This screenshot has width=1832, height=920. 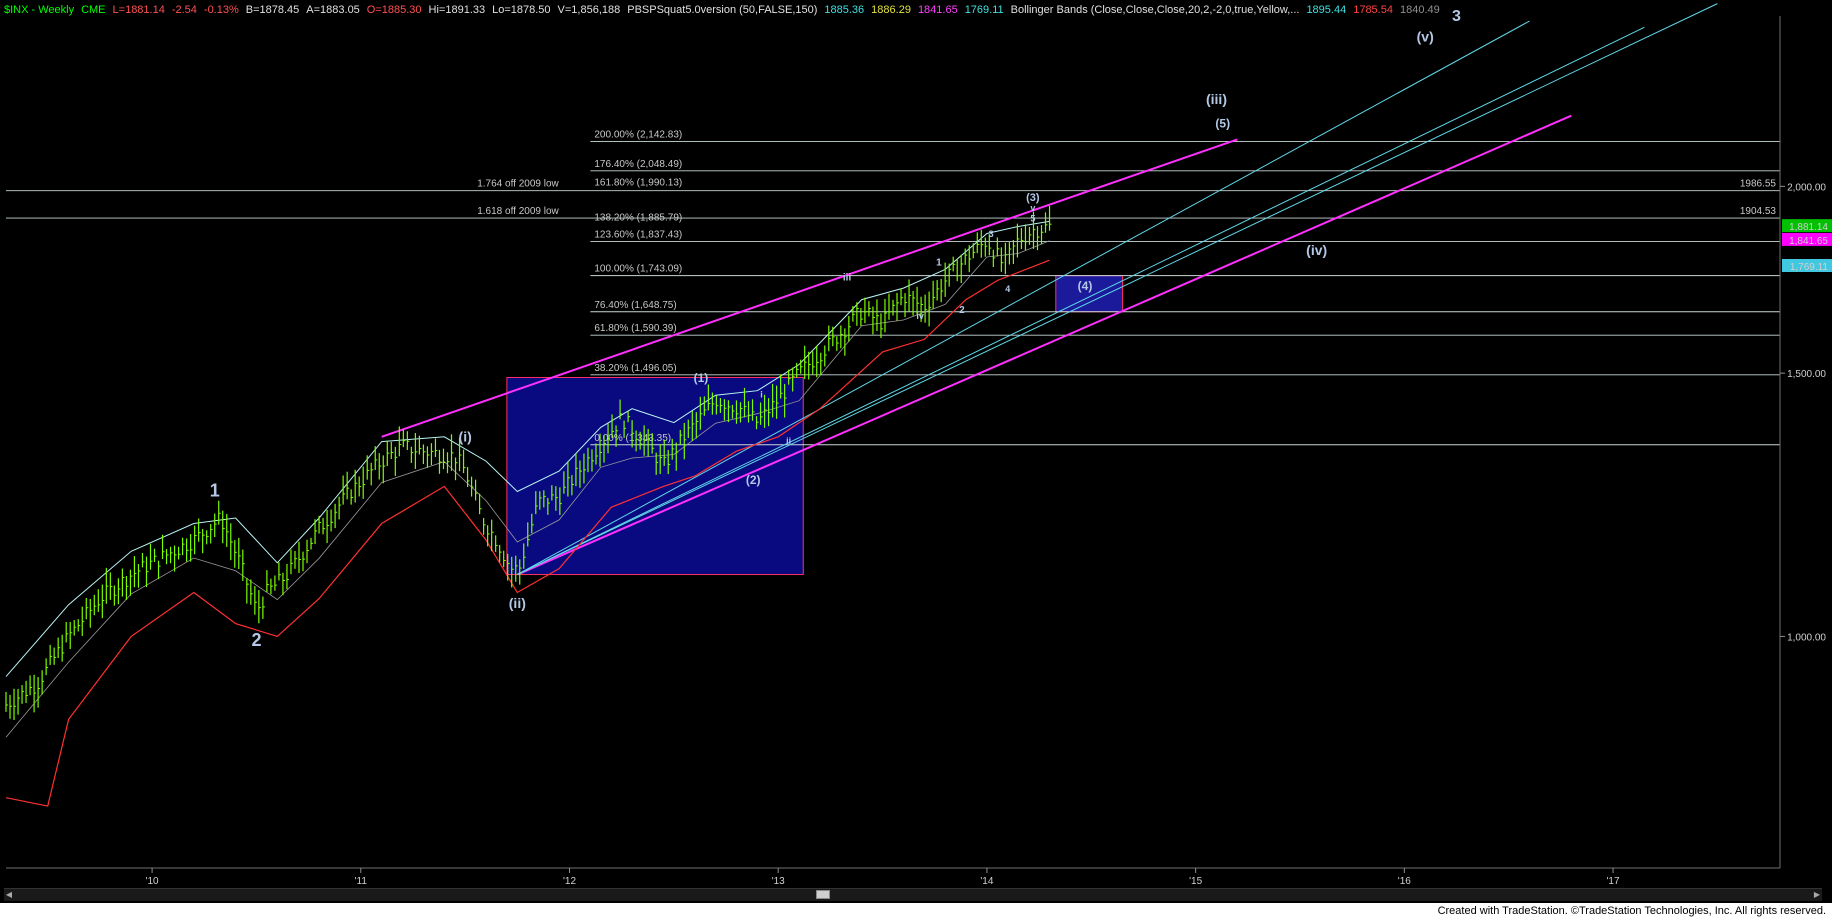 What do you see at coordinates (1007, 289) in the screenshot?
I see `wave-label-10: 4` at bounding box center [1007, 289].